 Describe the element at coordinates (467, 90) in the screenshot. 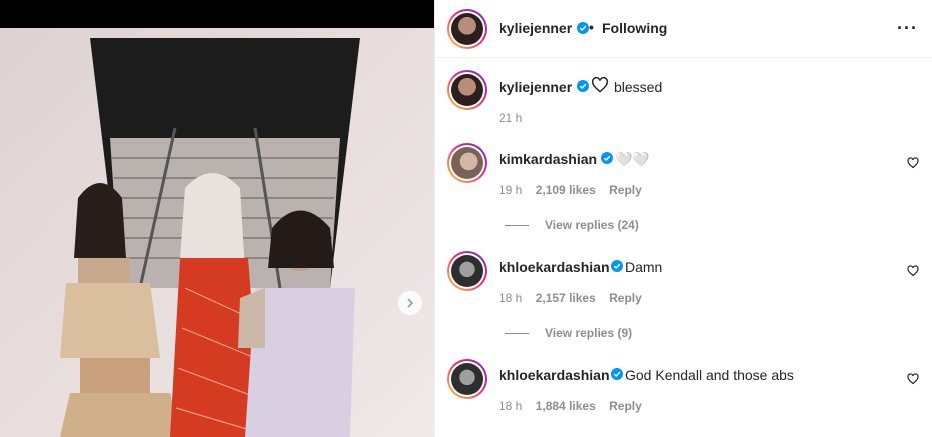

I see `caption-avatar` at that location.